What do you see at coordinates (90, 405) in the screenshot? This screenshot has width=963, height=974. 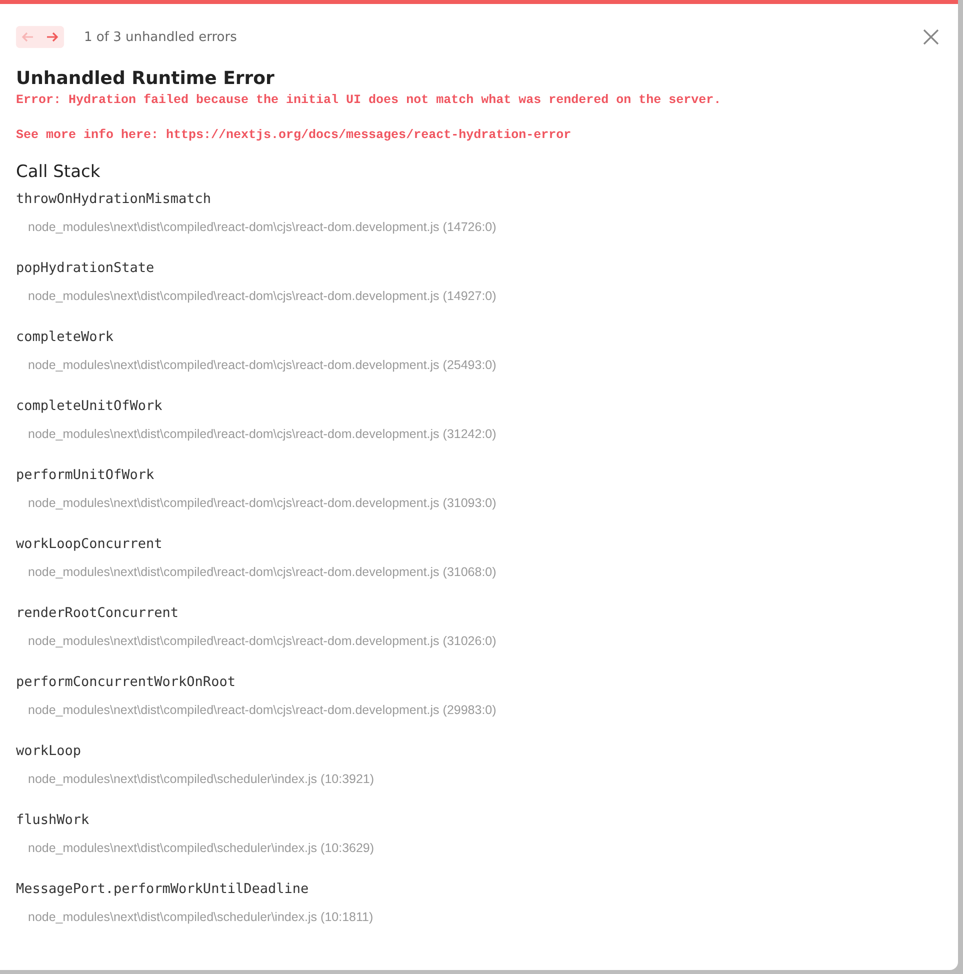 I see `function-name: completeUnitOfWork` at bounding box center [90, 405].